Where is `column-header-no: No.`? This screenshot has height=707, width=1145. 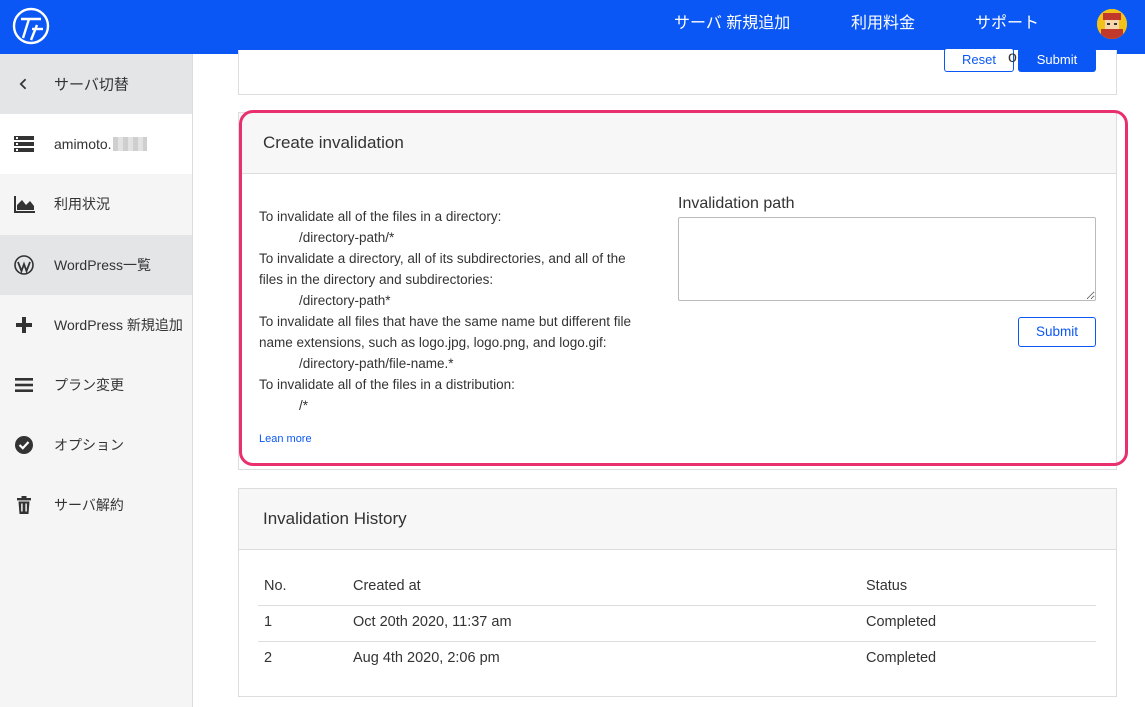 column-header-no: No. is located at coordinates (275, 586).